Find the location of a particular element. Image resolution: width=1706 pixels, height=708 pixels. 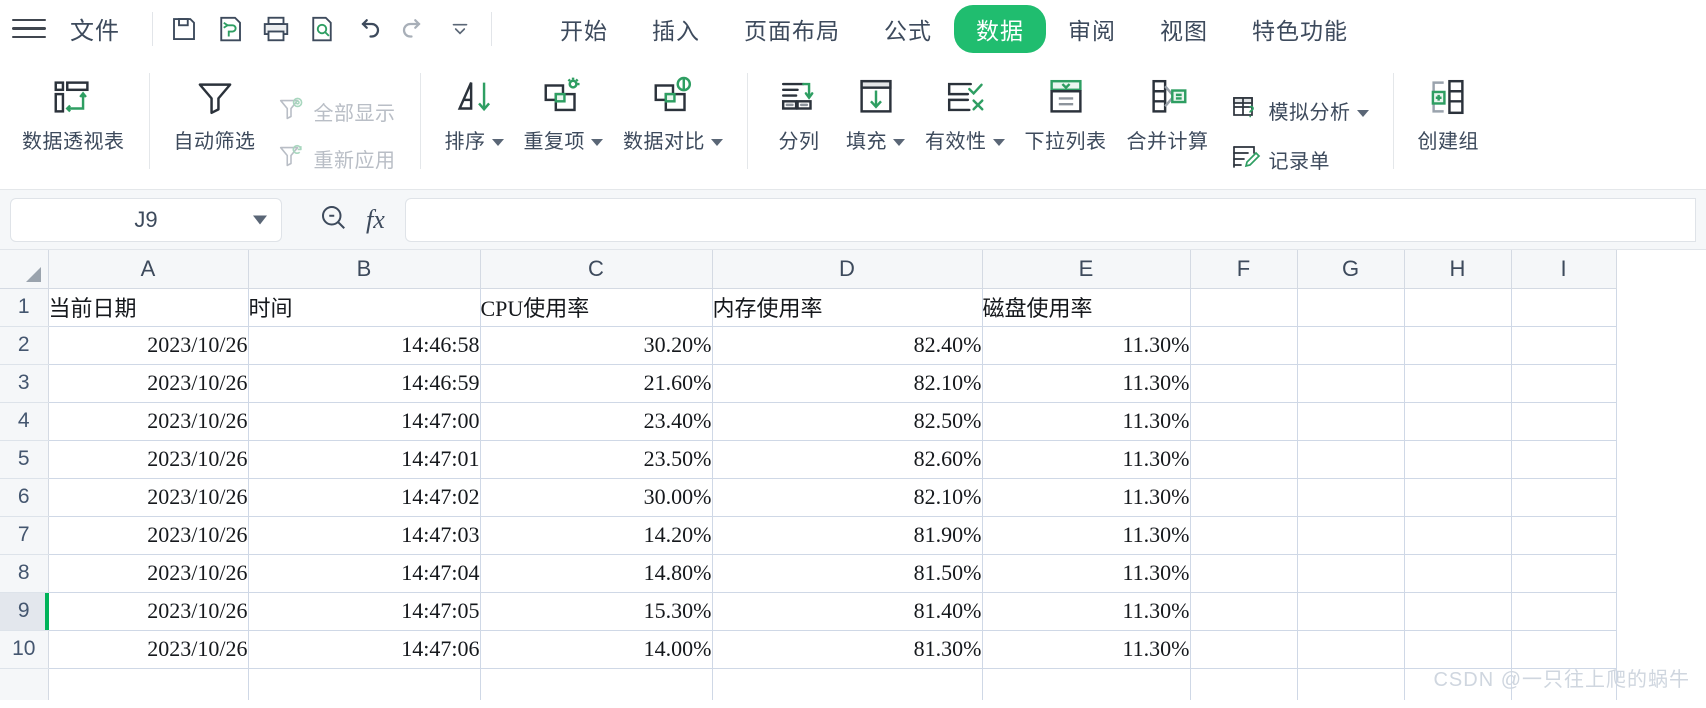

cell-c11 is located at coordinates (596, 684).